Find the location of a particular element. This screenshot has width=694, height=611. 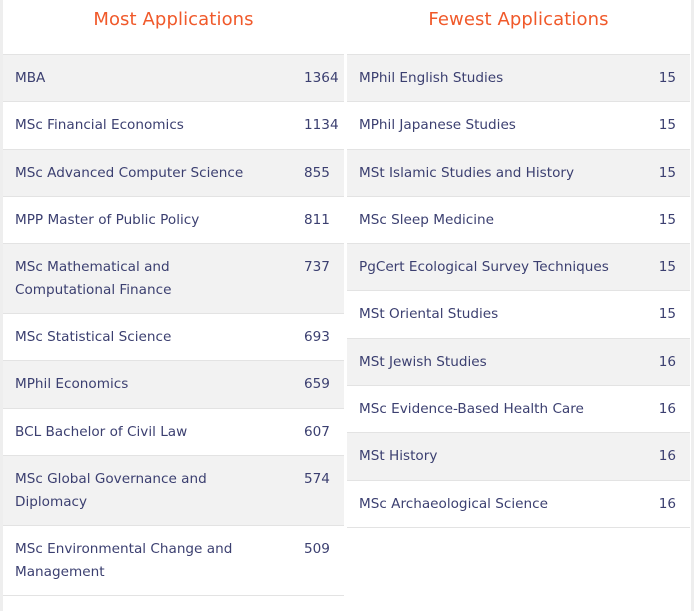

table-row: MSt Oriental Studies 15 is located at coordinates (518, 315).